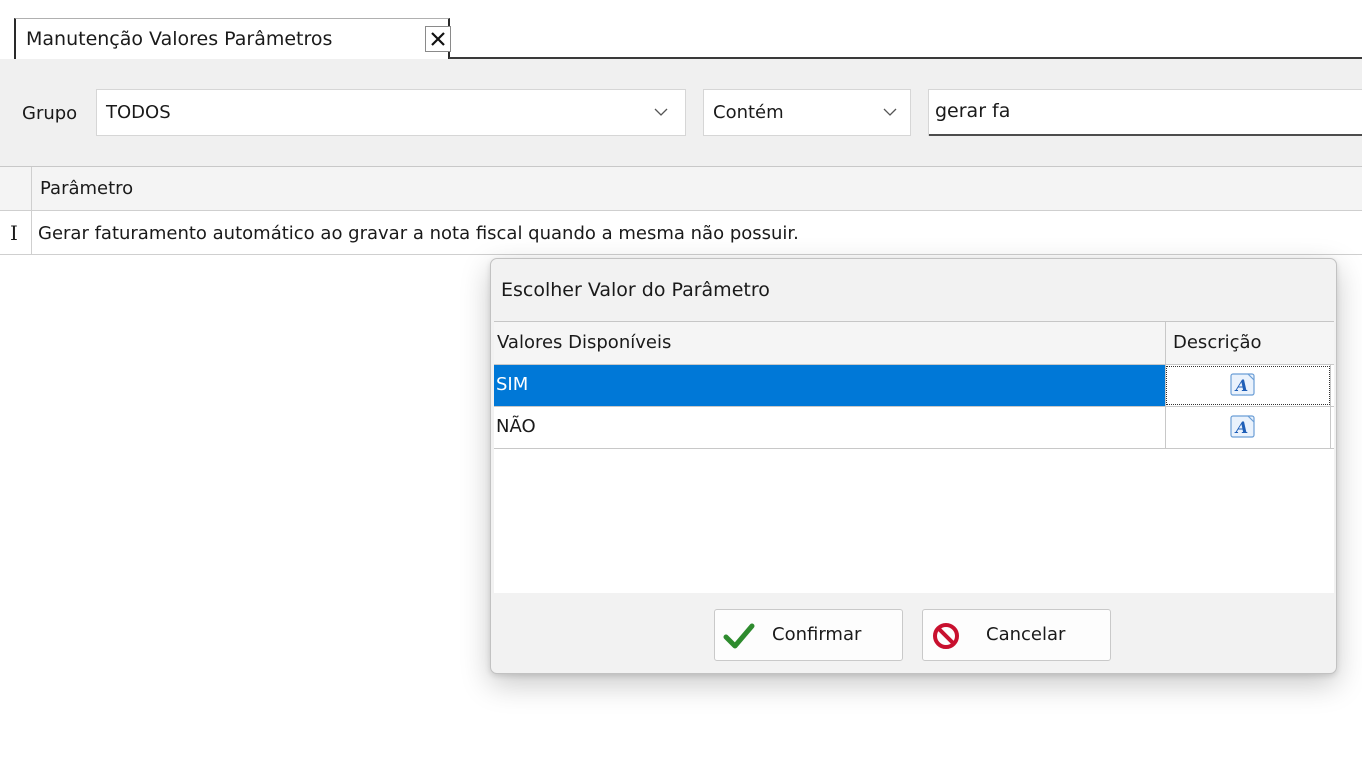  I want to click on grupo-label: Grupo, so click(50, 113).